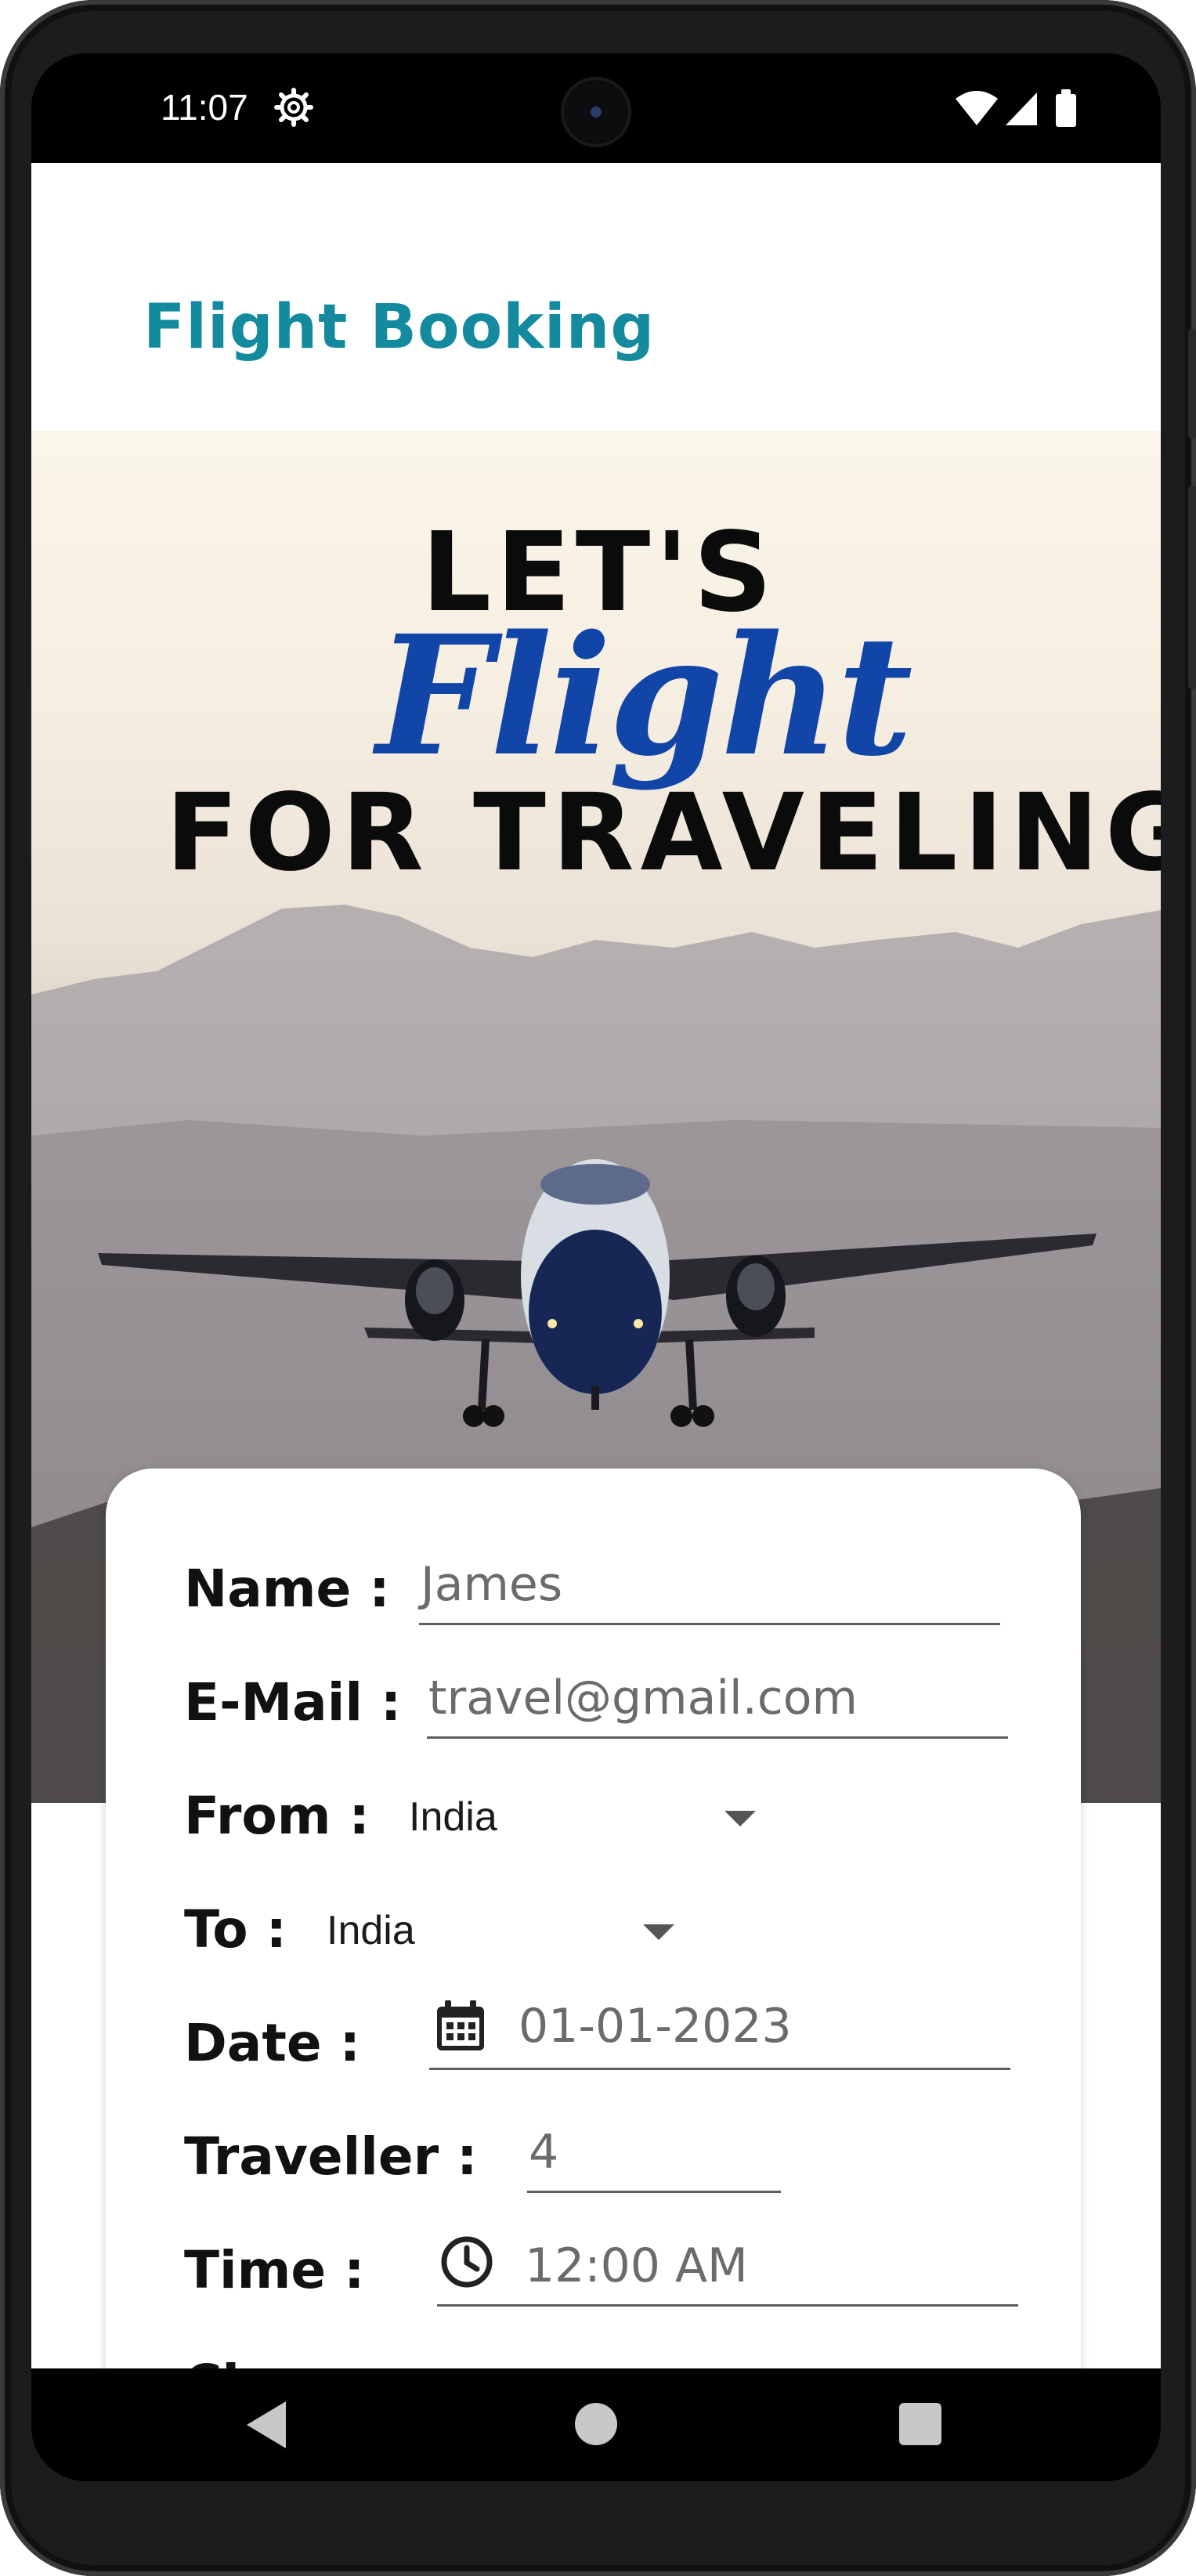  What do you see at coordinates (920, 2424) in the screenshot?
I see `recents-button` at bounding box center [920, 2424].